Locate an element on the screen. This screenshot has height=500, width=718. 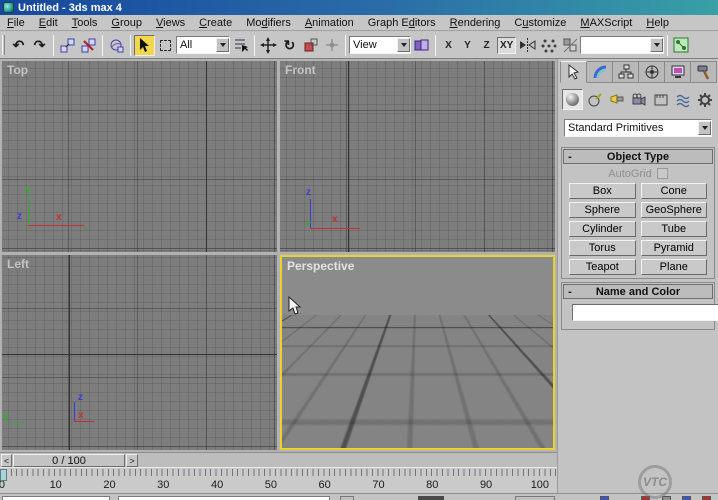
object-type-button: Cylinder is located at coordinates (602, 229).